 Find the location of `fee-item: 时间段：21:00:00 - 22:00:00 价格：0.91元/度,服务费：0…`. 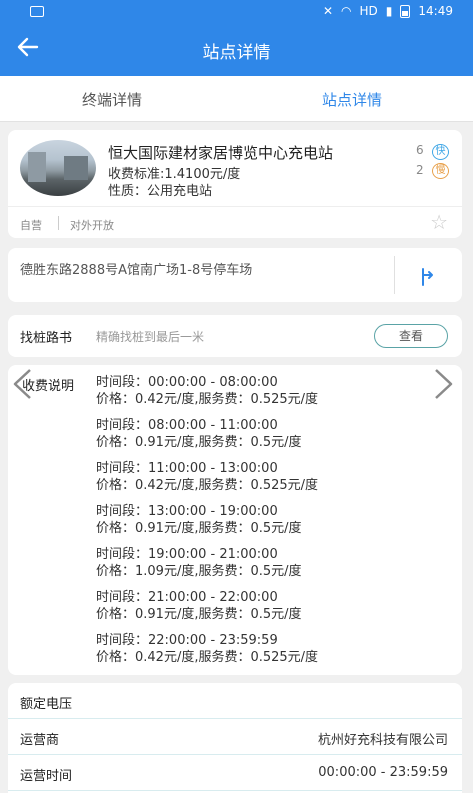

fee-item: 时间段：21:00:00 - 22:00:00 价格：0.91元/度,服务费：0… is located at coordinates (199, 606).